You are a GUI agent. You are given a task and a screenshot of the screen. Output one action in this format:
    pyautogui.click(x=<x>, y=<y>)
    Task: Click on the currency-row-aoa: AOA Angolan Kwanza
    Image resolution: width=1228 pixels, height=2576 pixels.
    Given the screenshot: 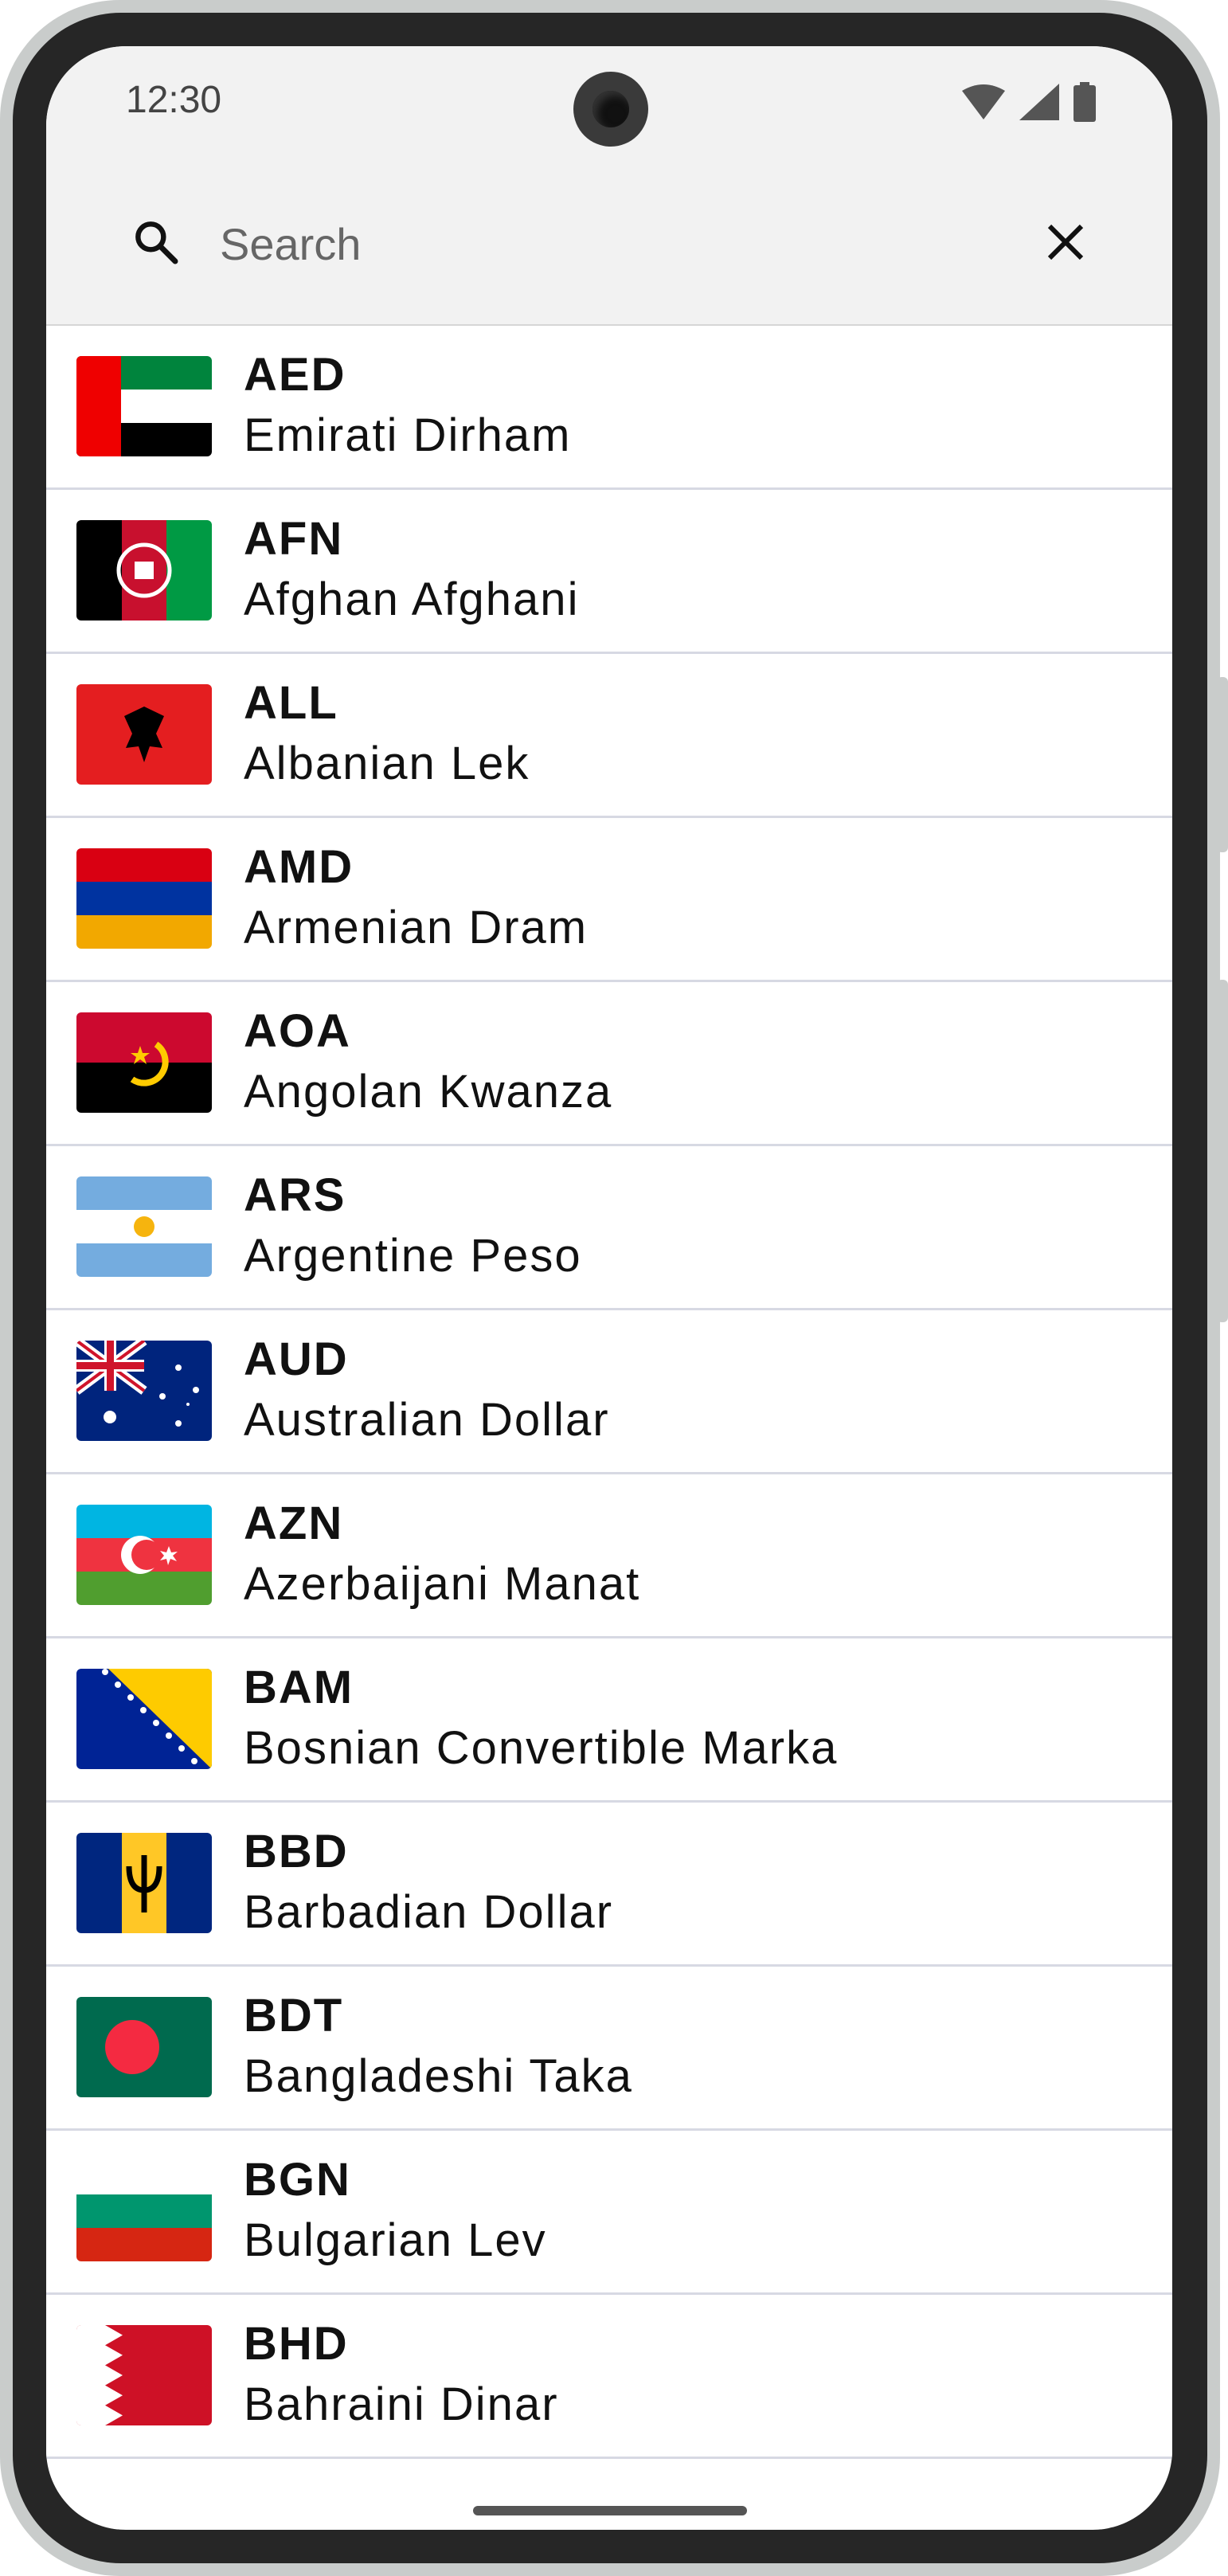 What is the action you would take?
    pyautogui.click(x=609, y=1064)
    